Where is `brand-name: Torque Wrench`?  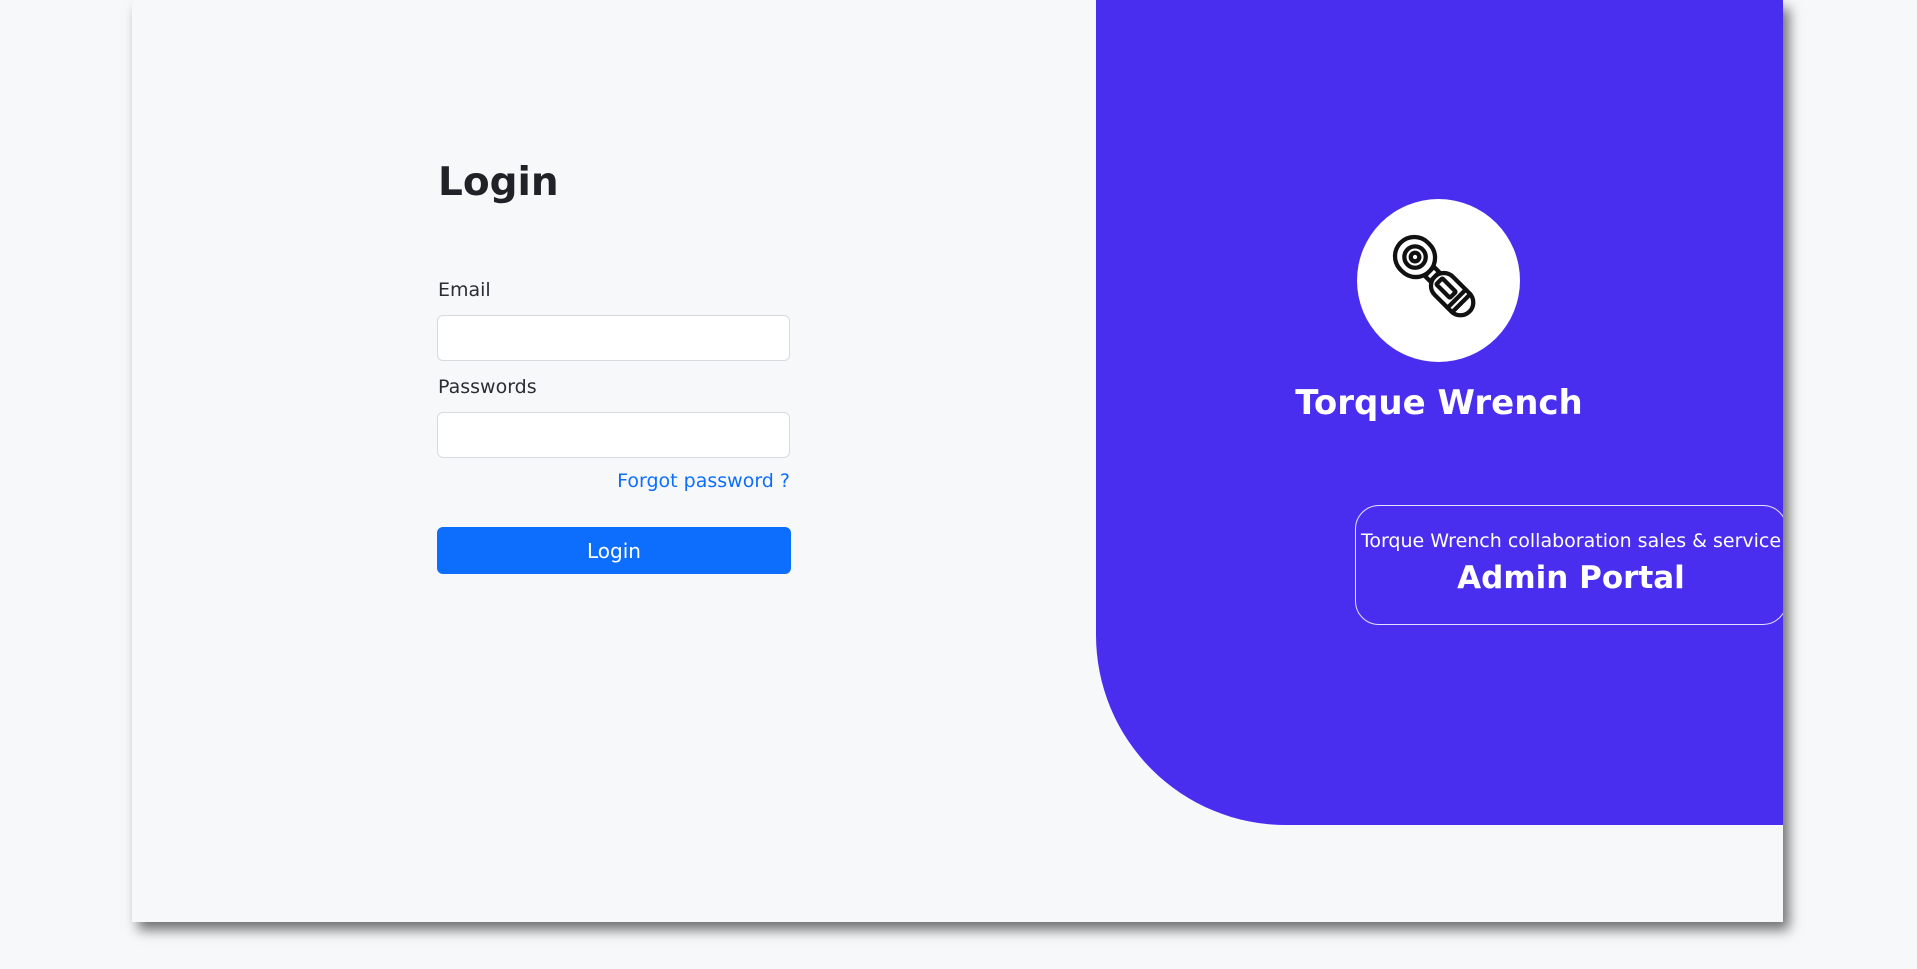
brand-name: Torque Wrench is located at coordinates (1439, 403).